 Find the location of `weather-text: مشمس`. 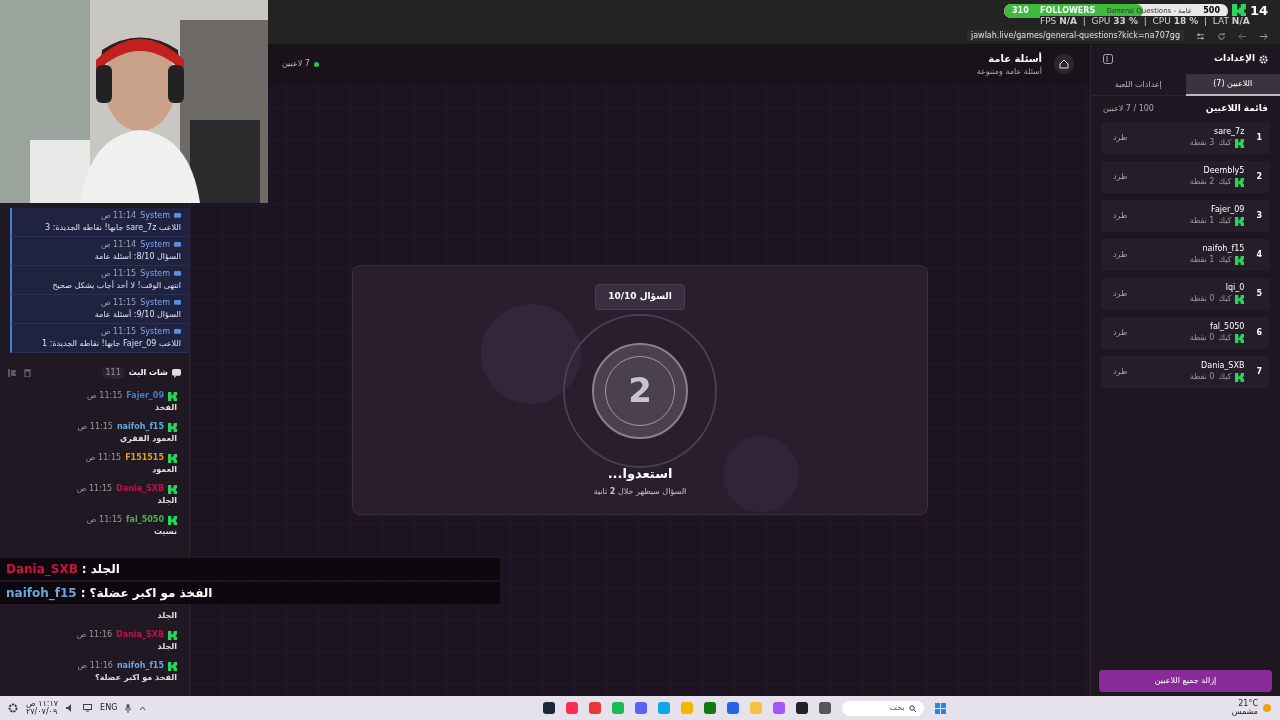

weather-text: مشمس is located at coordinates (1244, 712).